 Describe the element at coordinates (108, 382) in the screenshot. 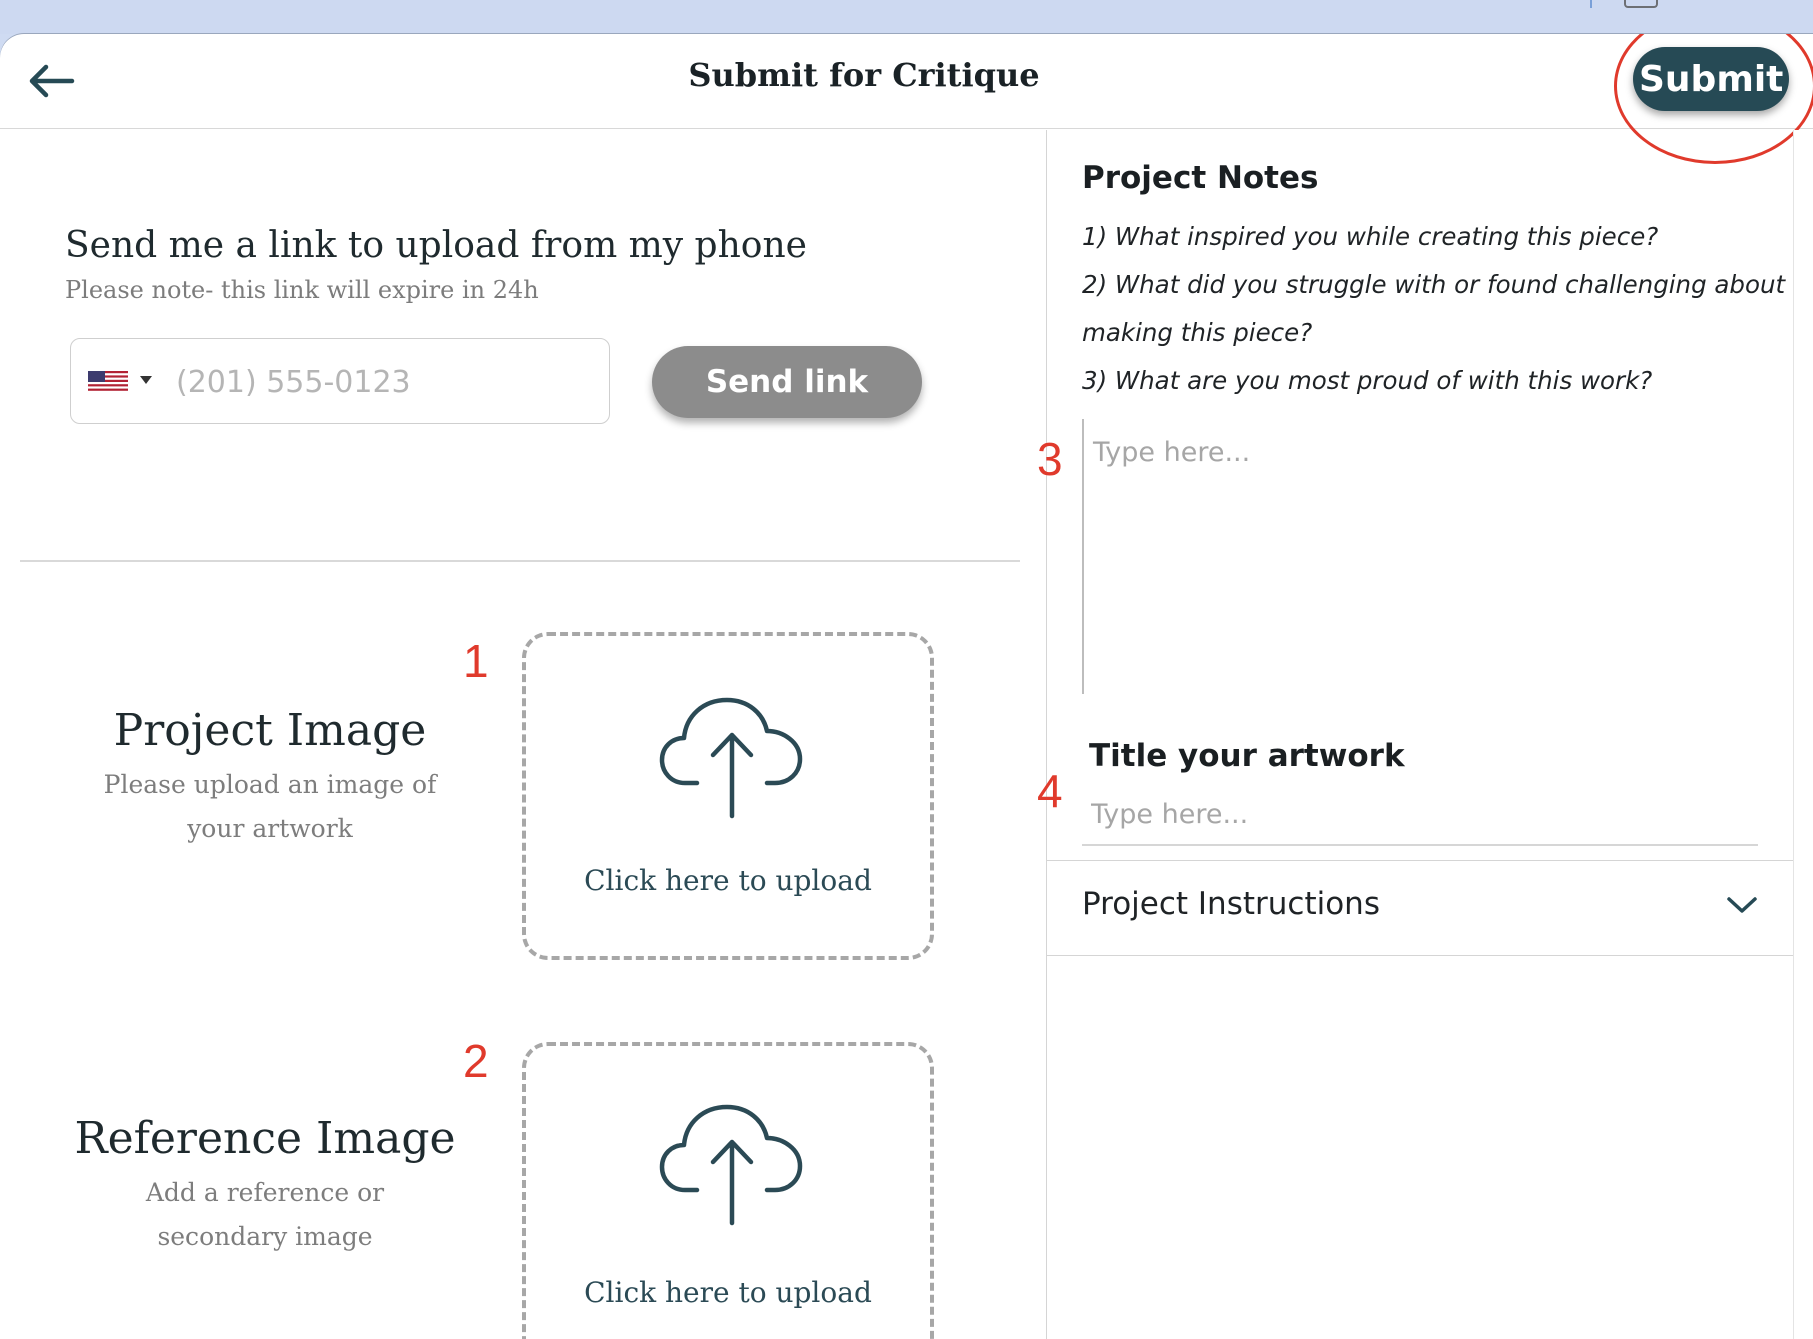

I see `us-flag-icon` at that location.